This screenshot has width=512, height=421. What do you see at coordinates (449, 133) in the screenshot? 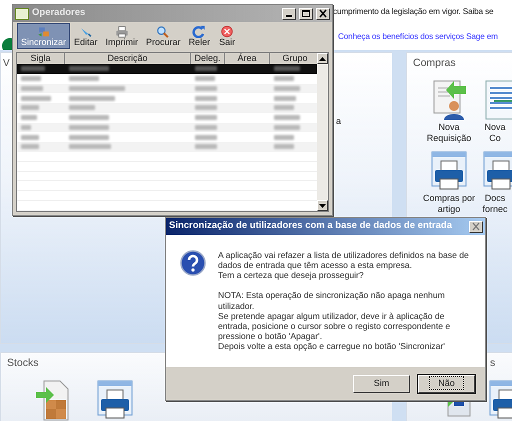
I see `item-label: Nova Requisição` at bounding box center [449, 133].